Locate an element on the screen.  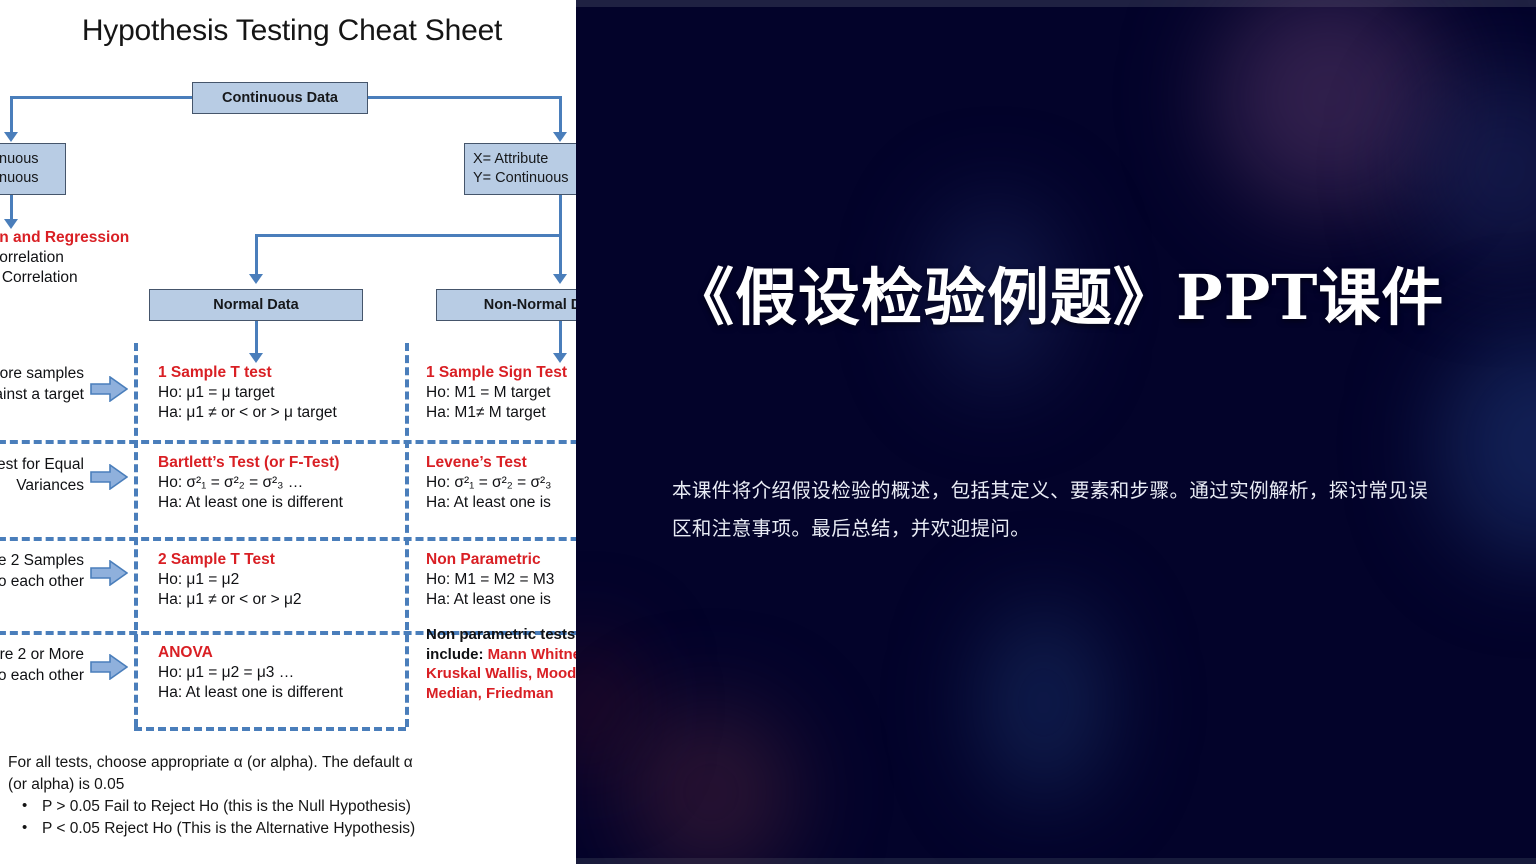
row-label-4: Compare 2 or More to each other is located at coordinates (42, 666).